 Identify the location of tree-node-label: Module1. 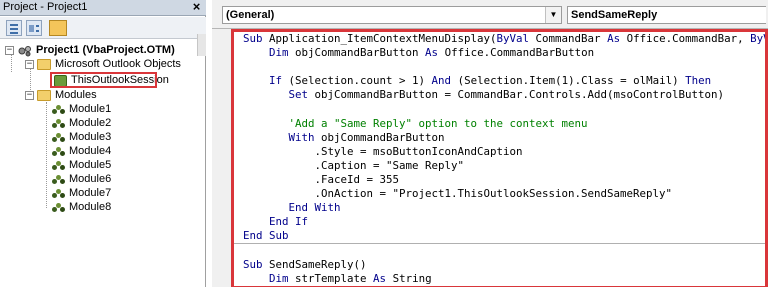
(90, 109).